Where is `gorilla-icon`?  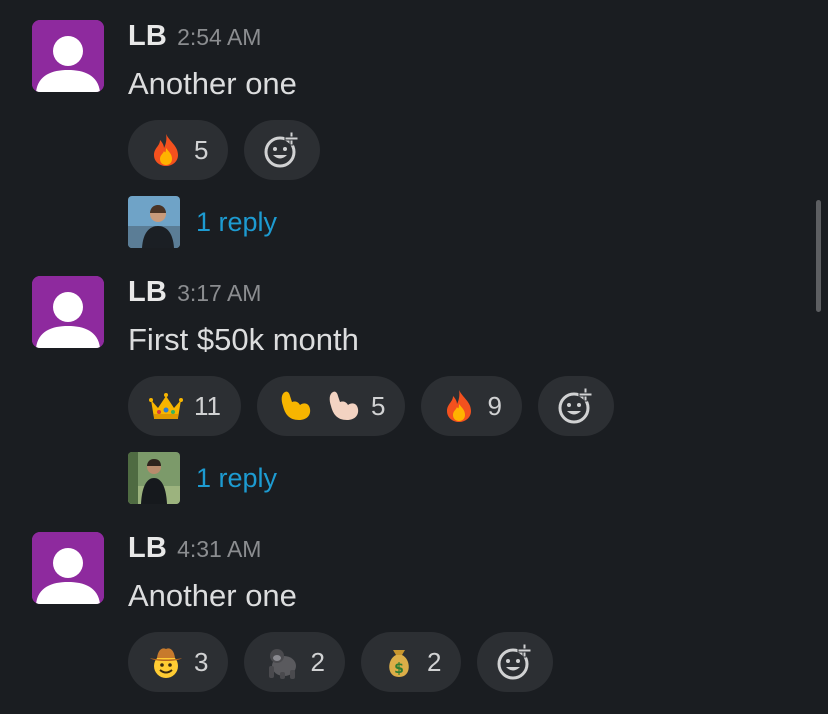
gorilla-icon is located at coordinates (282, 662).